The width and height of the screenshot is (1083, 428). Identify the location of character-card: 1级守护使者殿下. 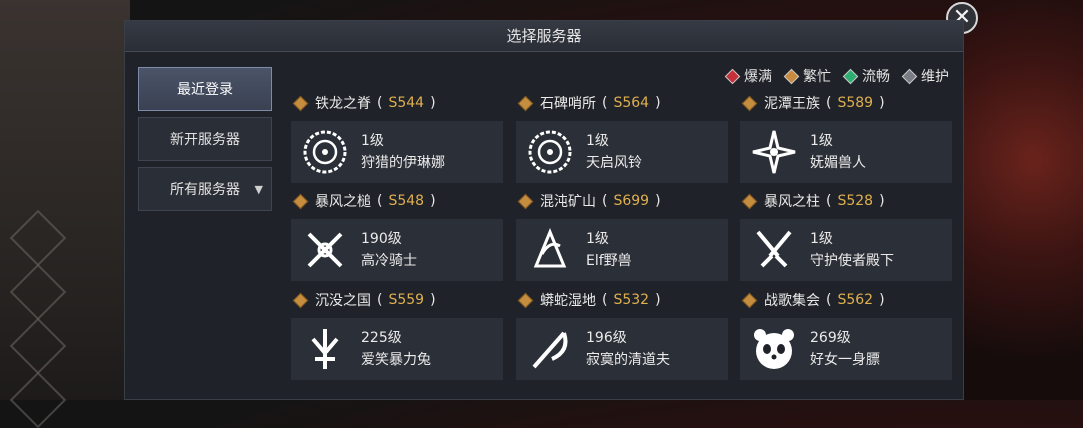
(846, 250).